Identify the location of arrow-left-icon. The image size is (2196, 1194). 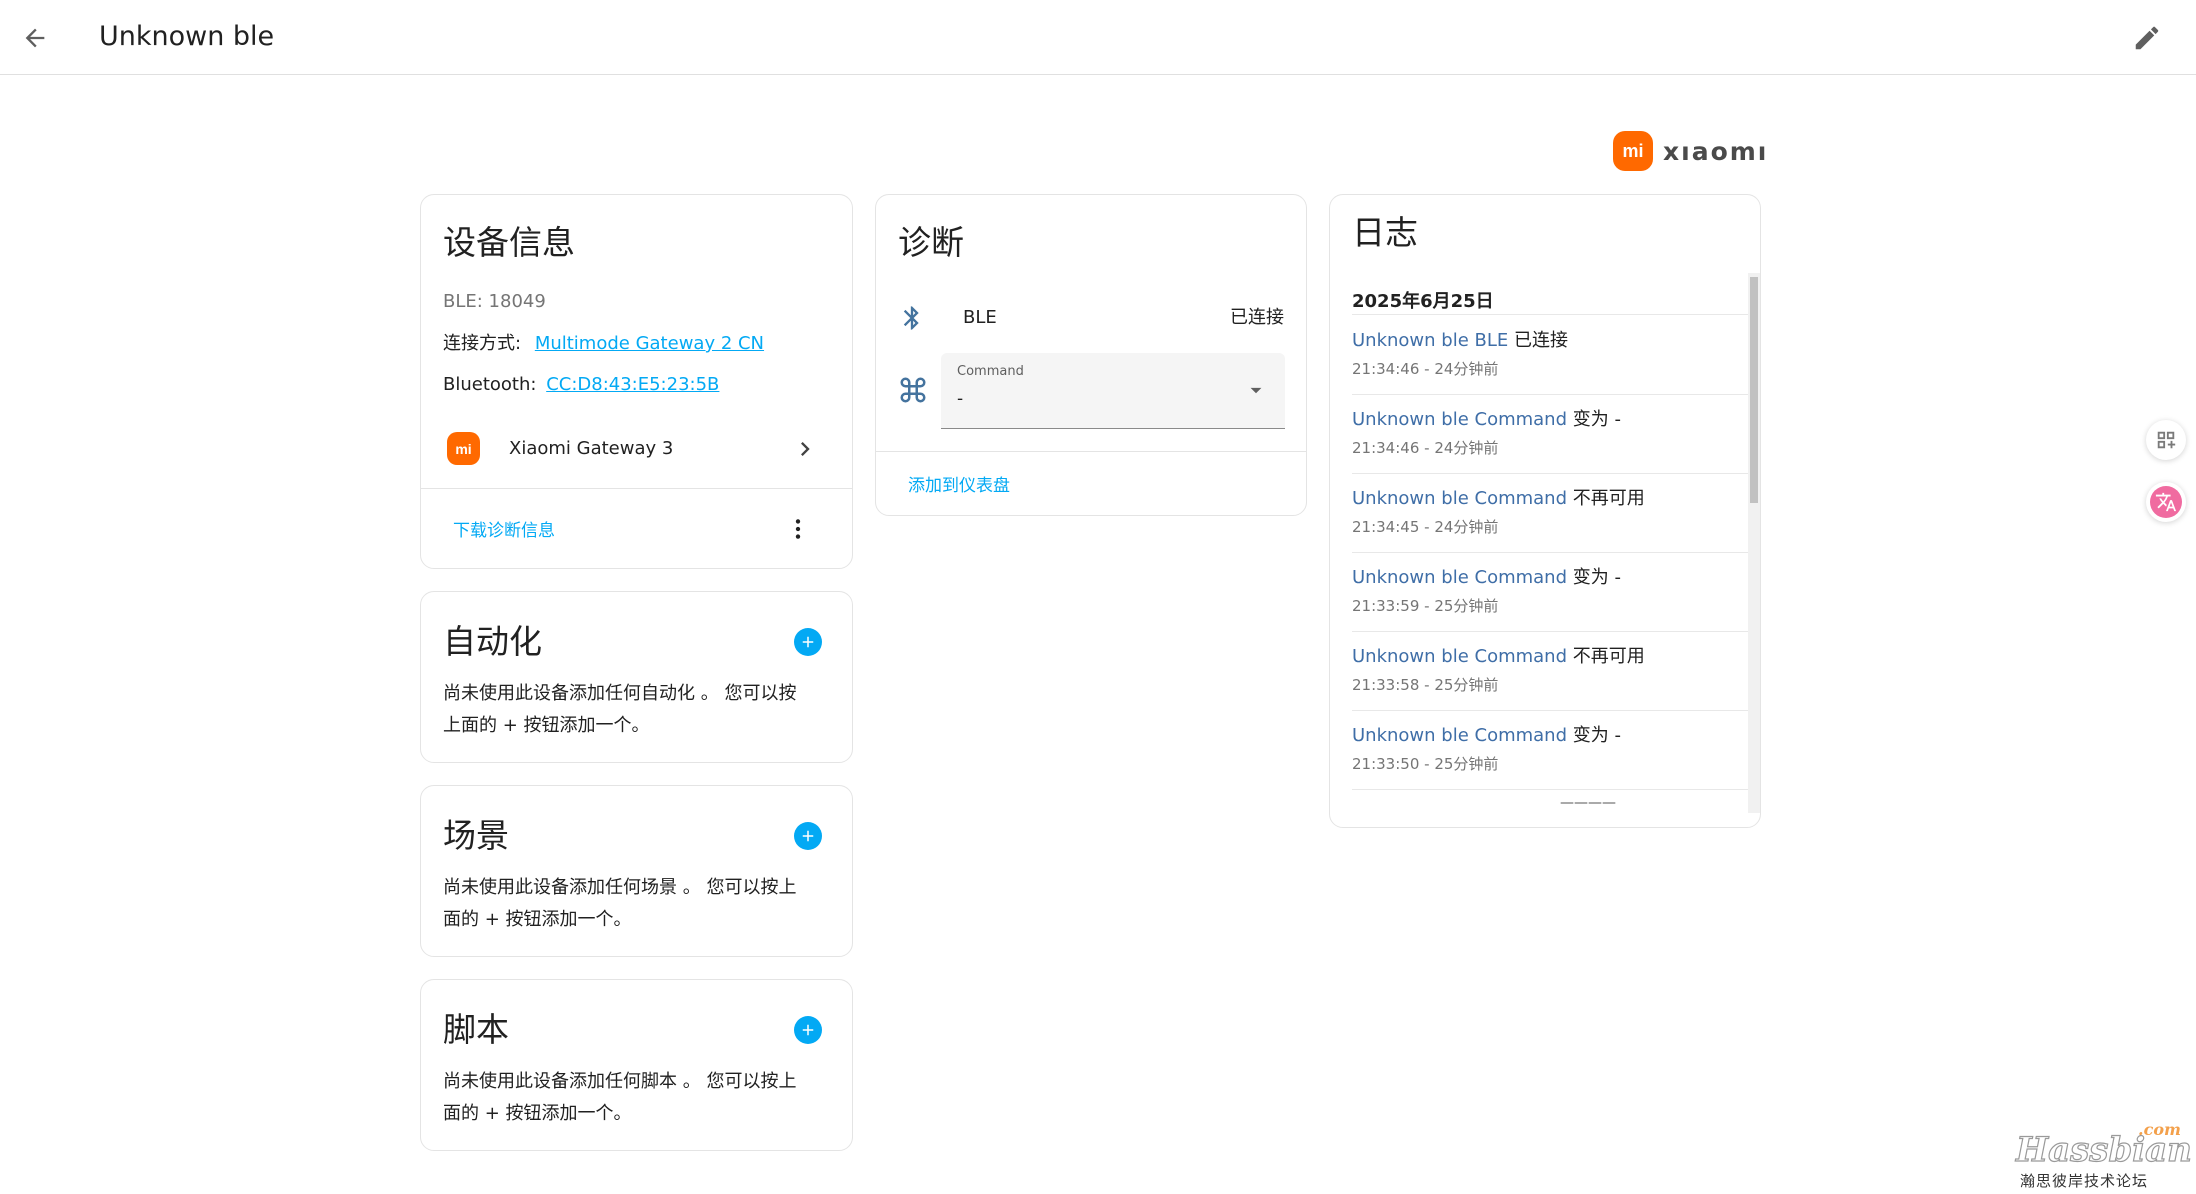
(35, 38).